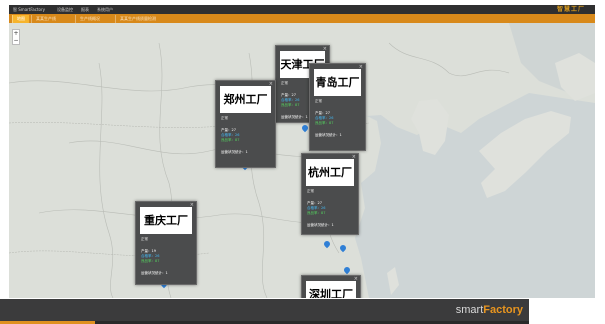 This screenshot has width=605, height=324. What do you see at coordinates (29, 9) in the screenshot?
I see `app-brand: 智 SmartFactory` at bounding box center [29, 9].